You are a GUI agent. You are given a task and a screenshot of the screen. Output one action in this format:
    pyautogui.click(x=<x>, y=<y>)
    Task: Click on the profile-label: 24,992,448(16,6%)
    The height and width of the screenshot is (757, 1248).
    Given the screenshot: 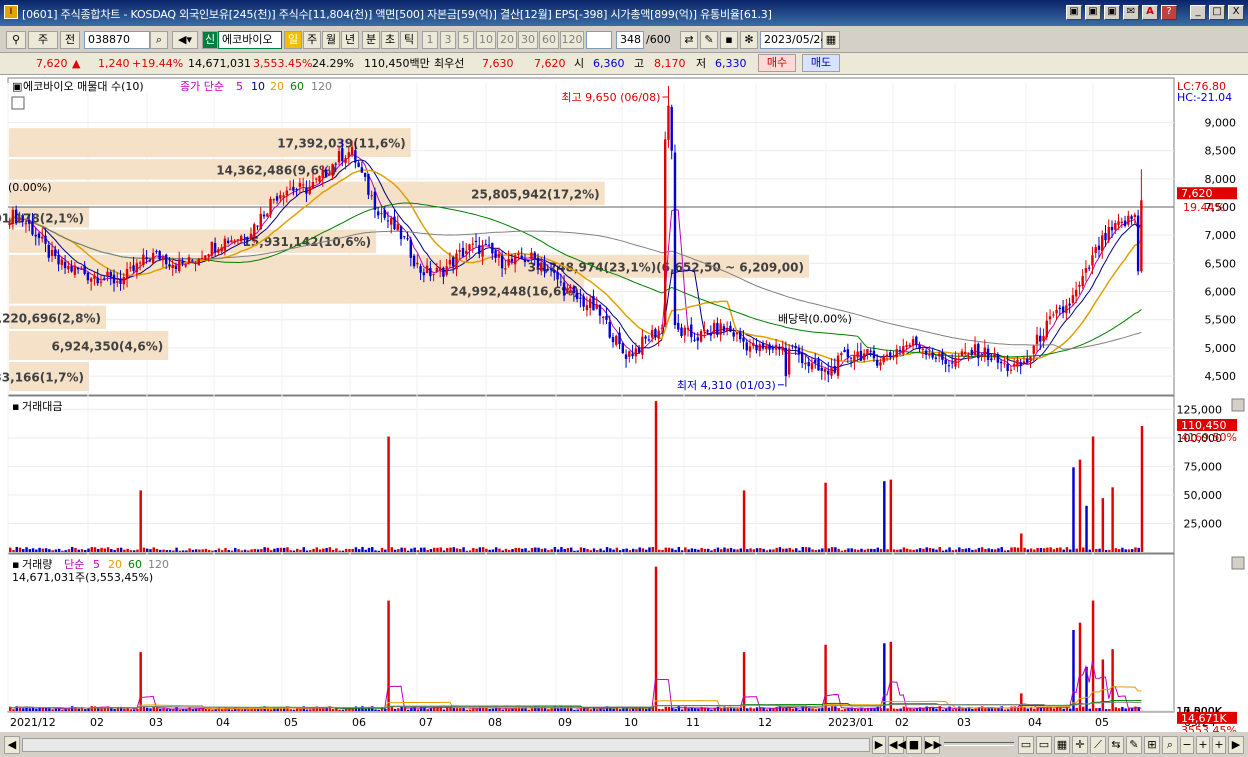 What is the action you would take?
    pyautogui.click(x=514, y=292)
    